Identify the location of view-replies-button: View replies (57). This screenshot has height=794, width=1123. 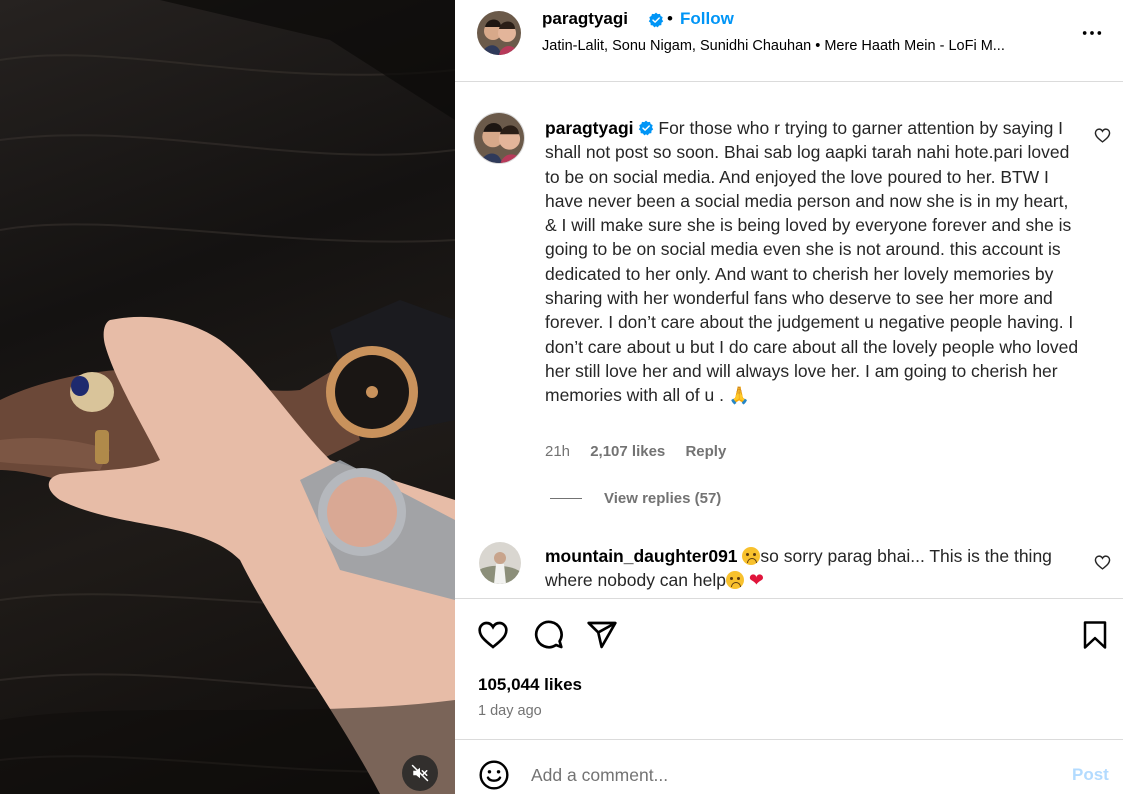
(635, 498).